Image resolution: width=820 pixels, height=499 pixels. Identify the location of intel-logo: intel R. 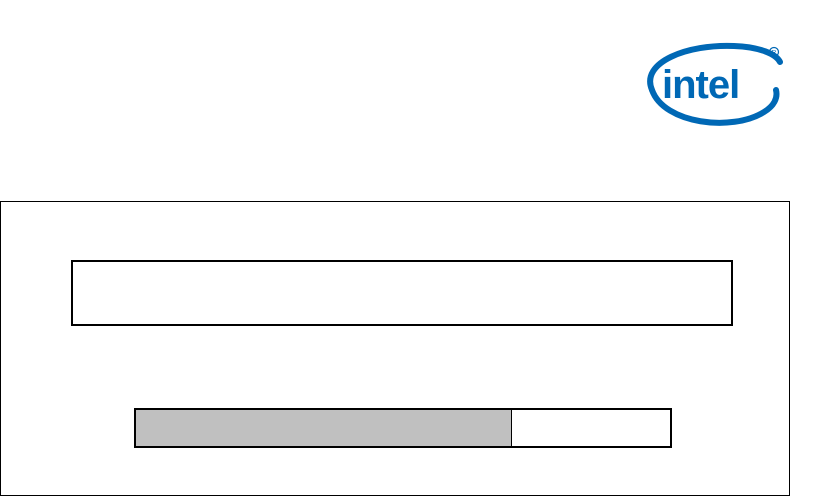
(711, 84).